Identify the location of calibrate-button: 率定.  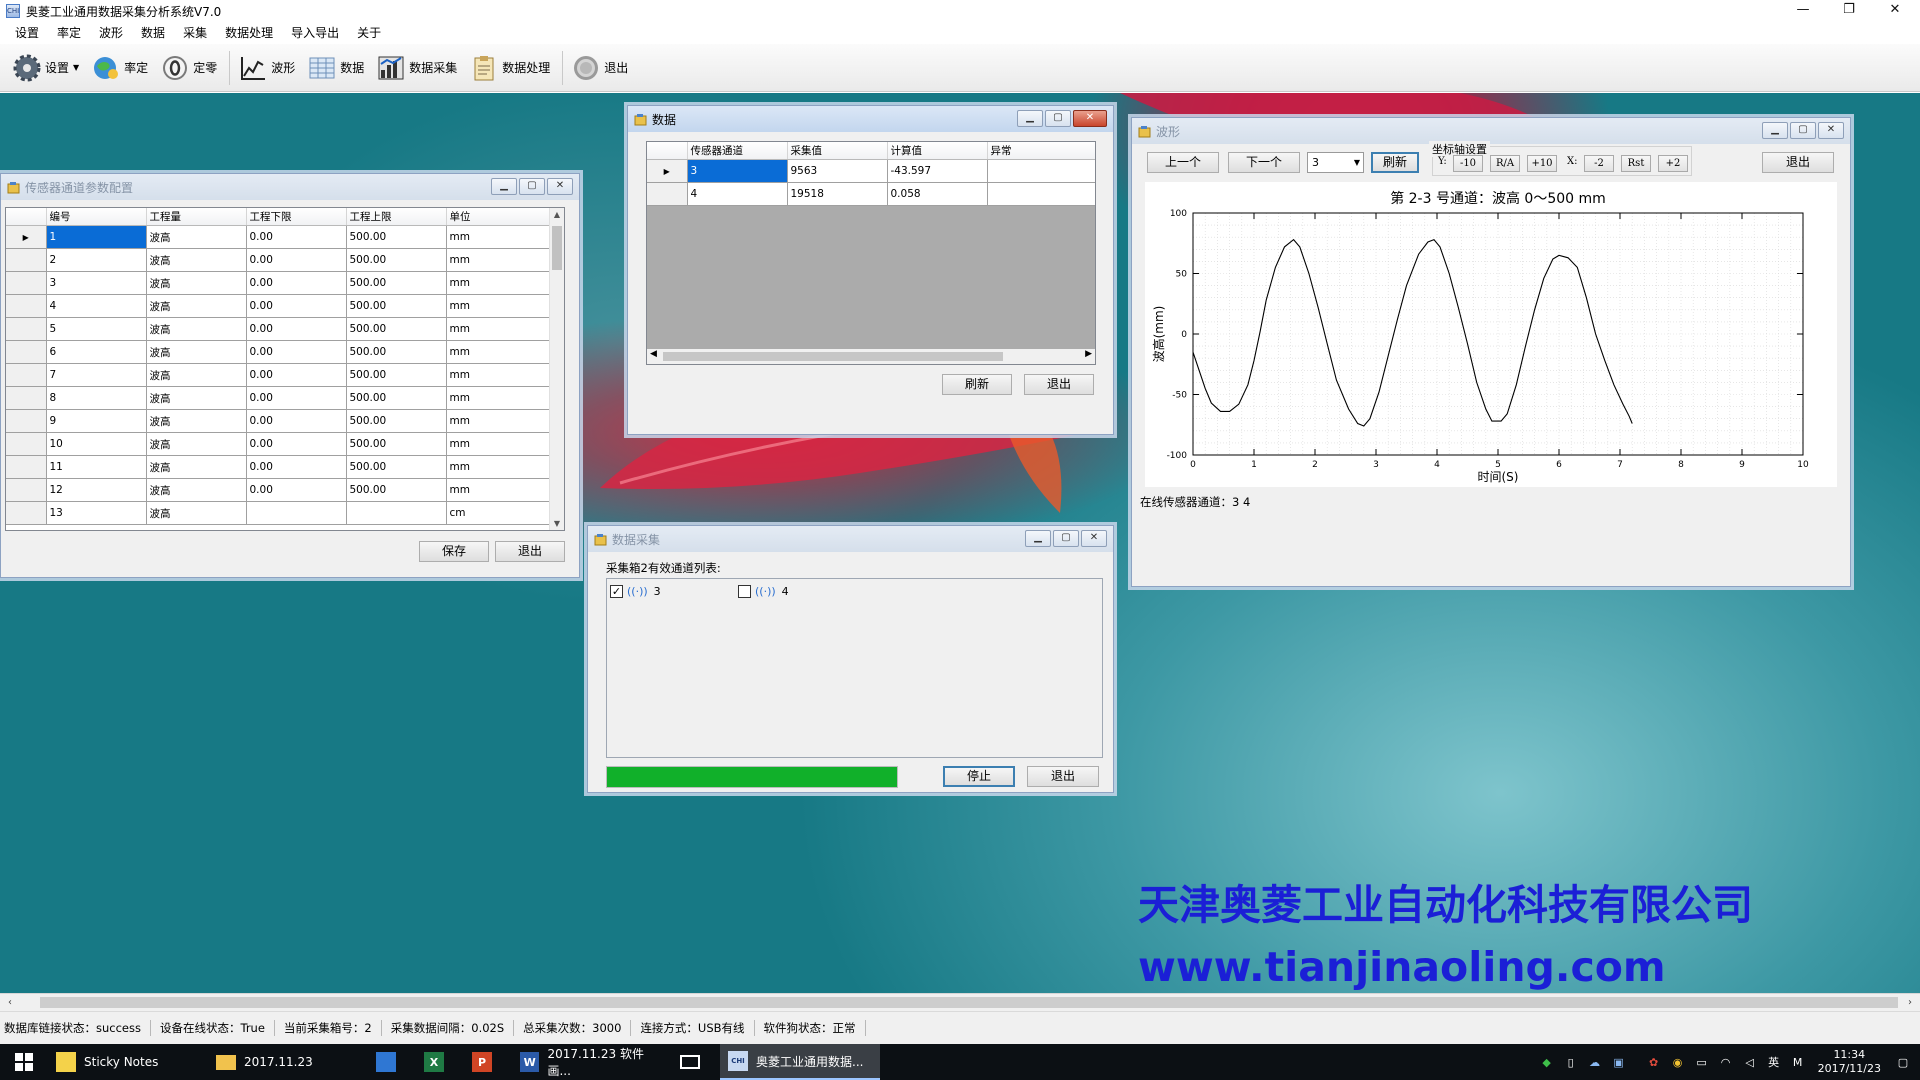
(119, 68).